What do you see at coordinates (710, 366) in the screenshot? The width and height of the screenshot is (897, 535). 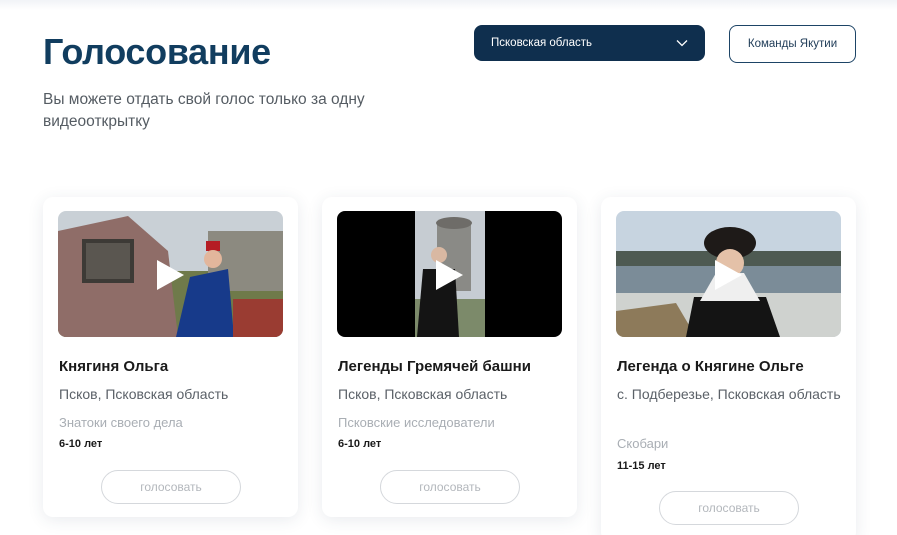 I see `card-title: Легенда о Княгине Ольге` at bounding box center [710, 366].